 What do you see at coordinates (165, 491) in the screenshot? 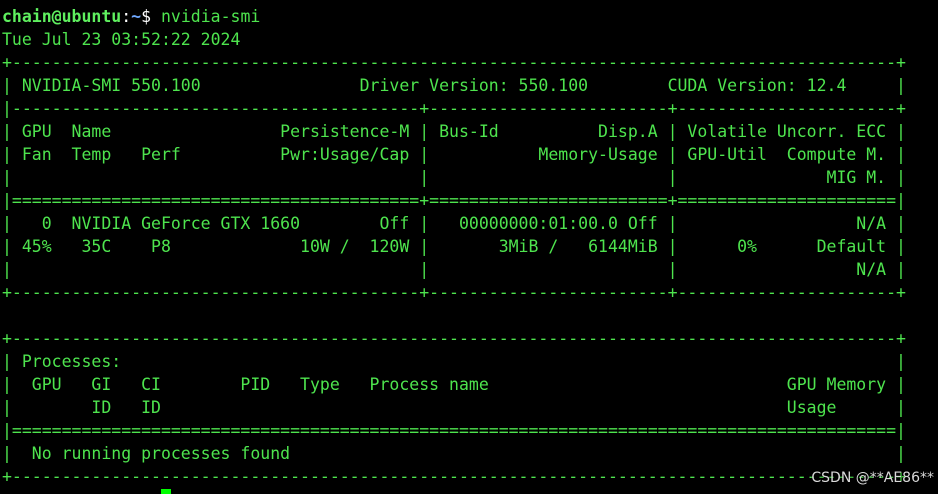
I see `text-cursor` at bounding box center [165, 491].